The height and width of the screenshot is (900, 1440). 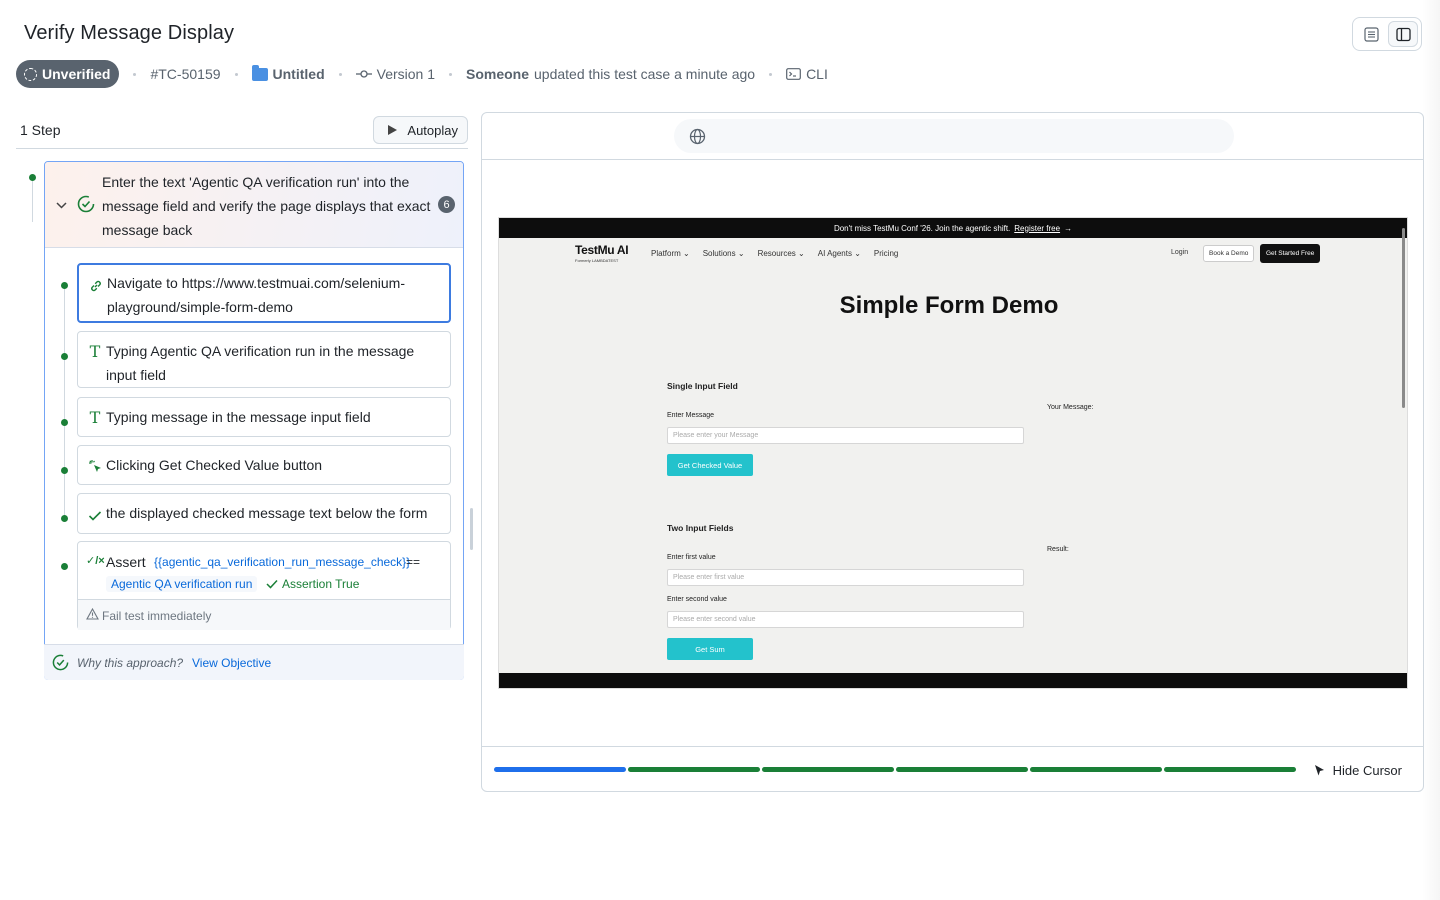 What do you see at coordinates (95, 417) in the screenshot?
I see `text-type-icon: T` at bounding box center [95, 417].